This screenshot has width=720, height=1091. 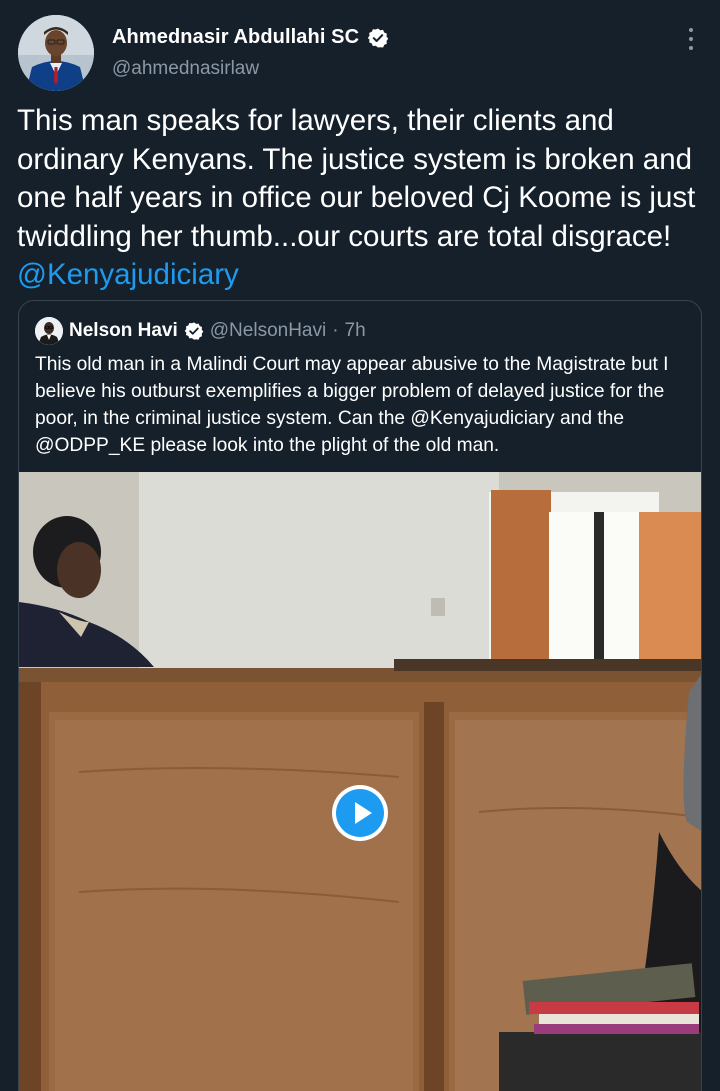 I want to click on author-handle: @ahmednasirlaw, so click(x=185, y=69).